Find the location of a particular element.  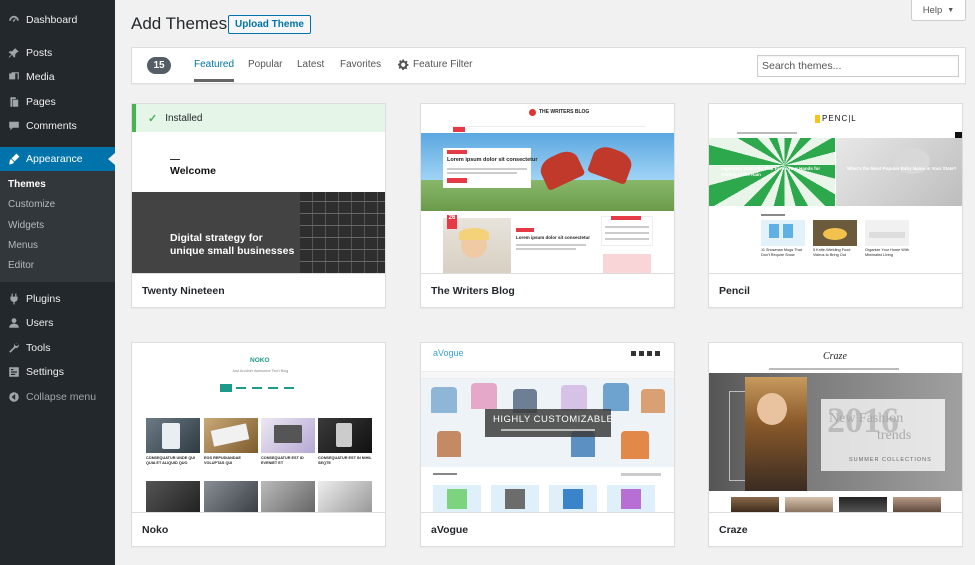

theme-preview-banner: HIGHLY CUSTOMIZABLE is located at coordinates (553, 419).